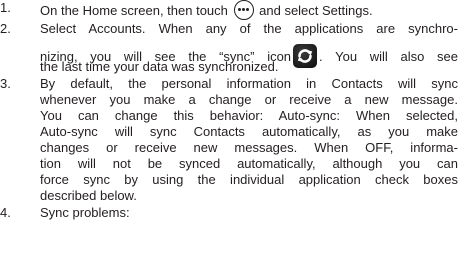 Image resolution: width=461 pixels, height=272 pixels. I want to click on step-1-text-before: On the Home screen, then touch, so click(134, 10).